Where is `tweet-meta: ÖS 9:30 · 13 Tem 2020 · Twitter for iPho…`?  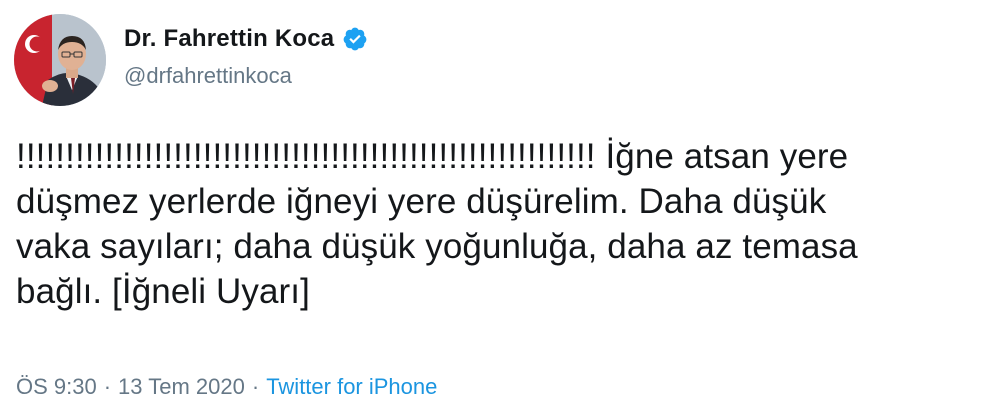 tweet-meta: ÖS 9:30 · 13 Tem 2020 · Twitter for iPho… is located at coordinates (226, 387).